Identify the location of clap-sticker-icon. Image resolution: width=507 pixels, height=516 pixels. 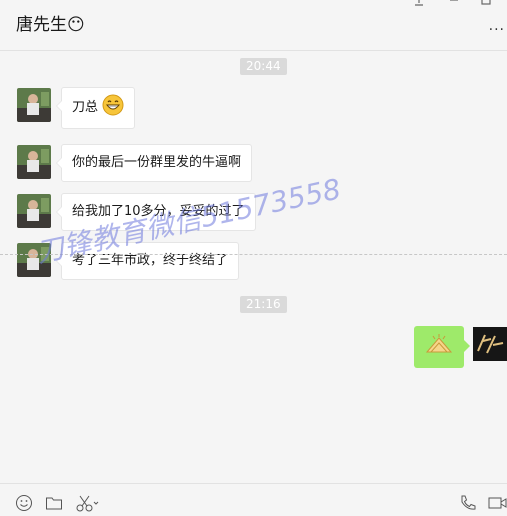
(439, 347).